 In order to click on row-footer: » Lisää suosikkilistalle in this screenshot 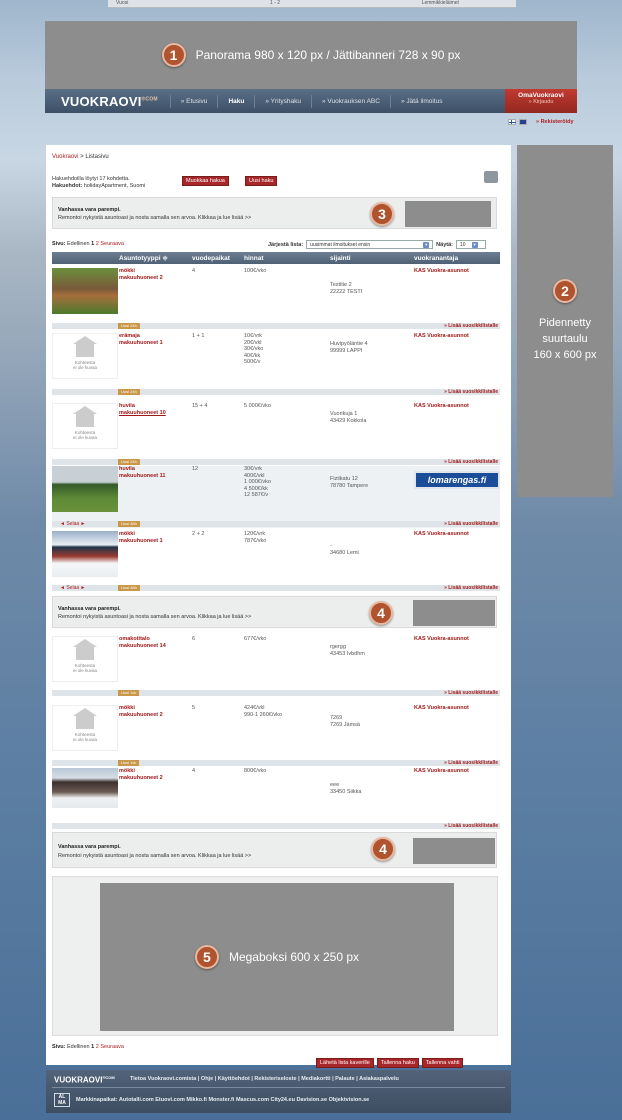, I will do `click(276, 826)`.